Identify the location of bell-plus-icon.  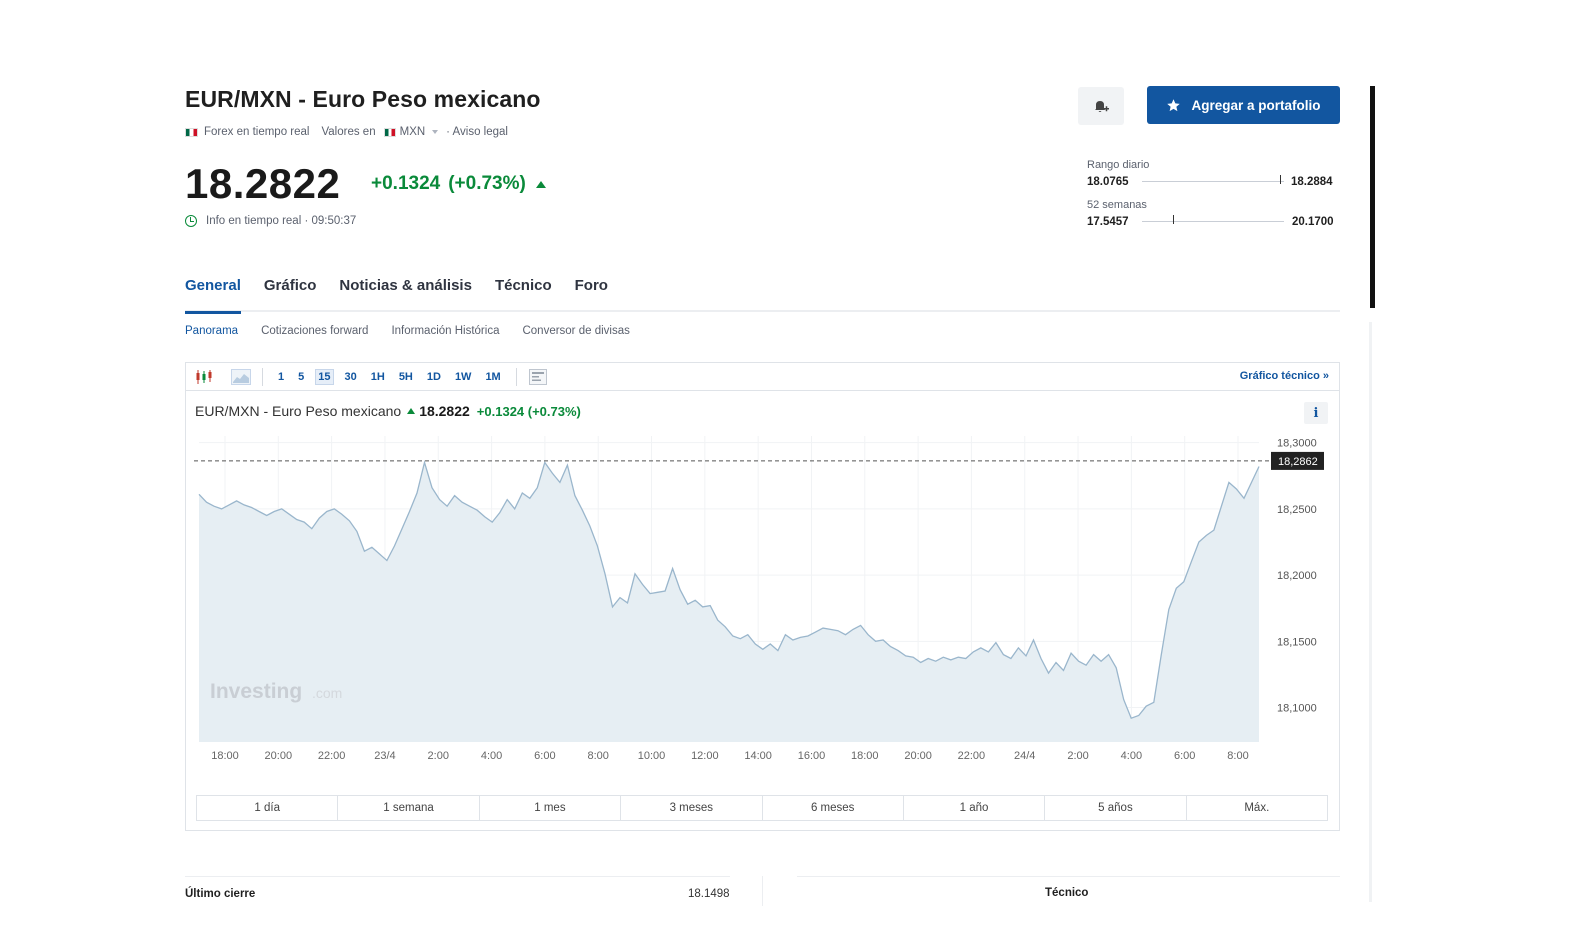
(1102, 106).